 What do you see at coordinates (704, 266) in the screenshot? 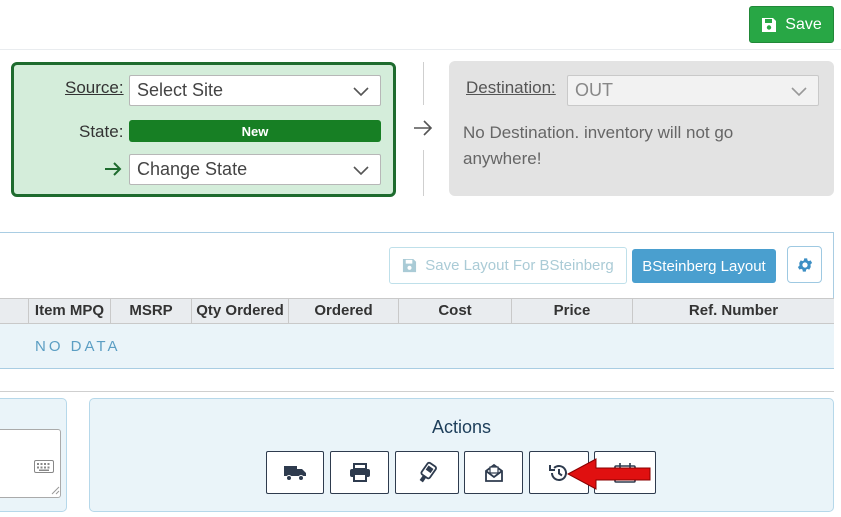
I see `layout-button: BSteinberg Layout` at bounding box center [704, 266].